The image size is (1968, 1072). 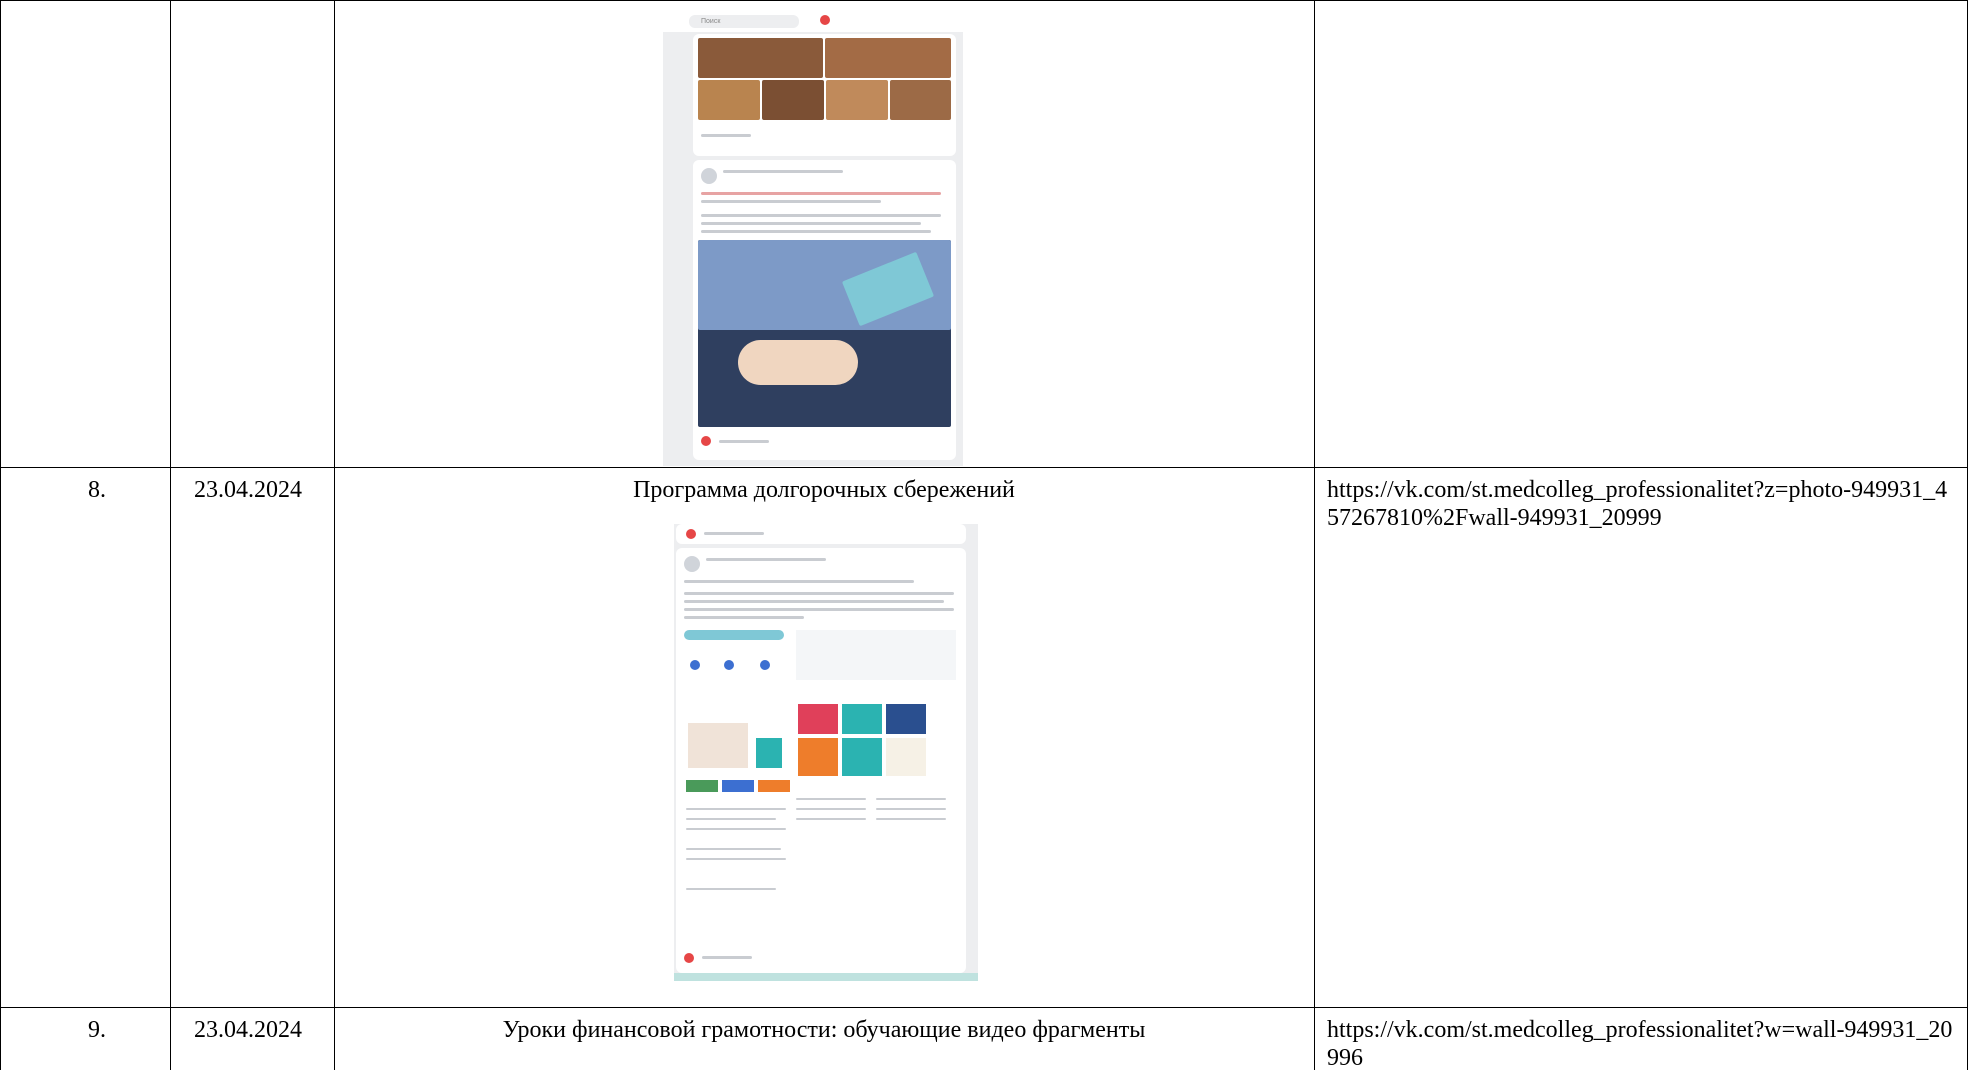 What do you see at coordinates (824, 490) in the screenshot?
I see `row-title: Программа долгорочных сбережений` at bounding box center [824, 490].